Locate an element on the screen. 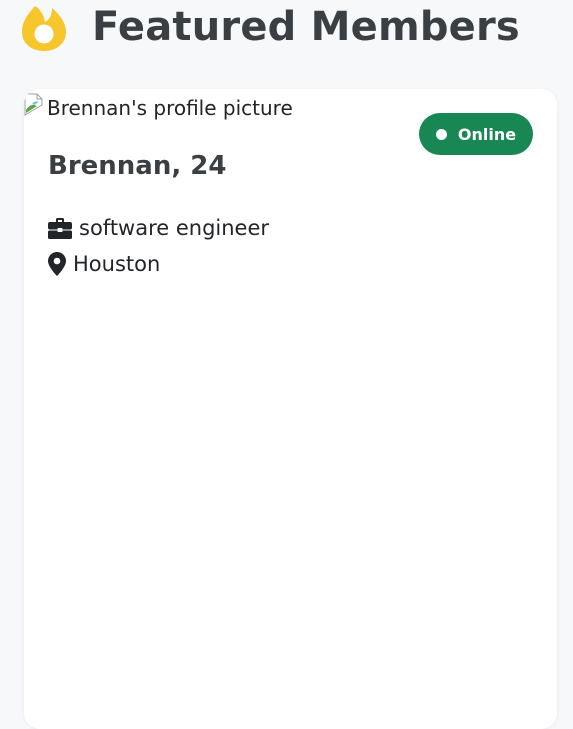 The height and width of the screenshot is (729, 573). profile-picture: Brennan's profile picture is located at coordinates (158, 108).